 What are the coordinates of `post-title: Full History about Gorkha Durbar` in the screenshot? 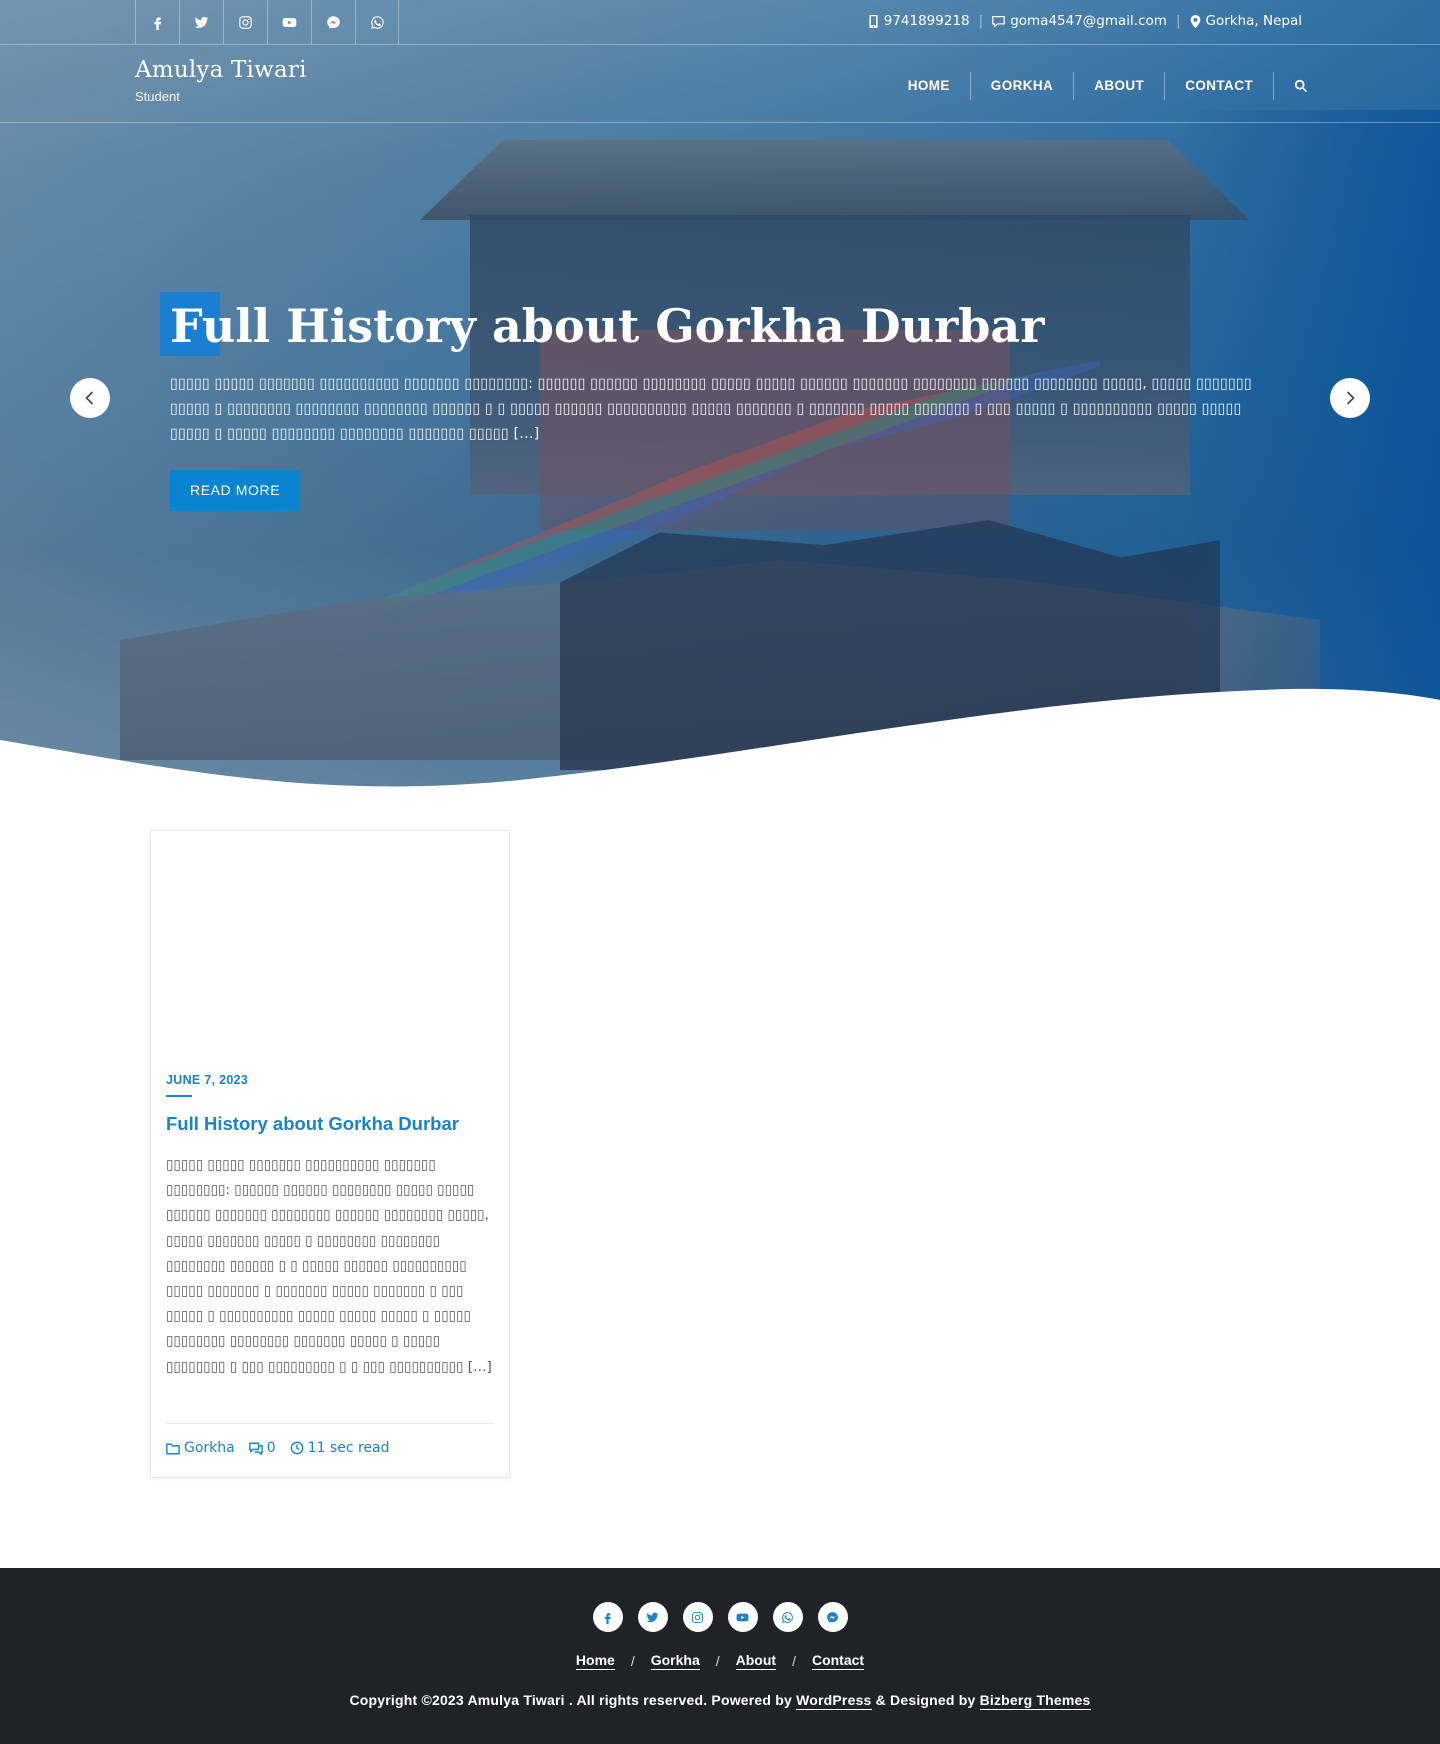 It's located at (330, 1124).